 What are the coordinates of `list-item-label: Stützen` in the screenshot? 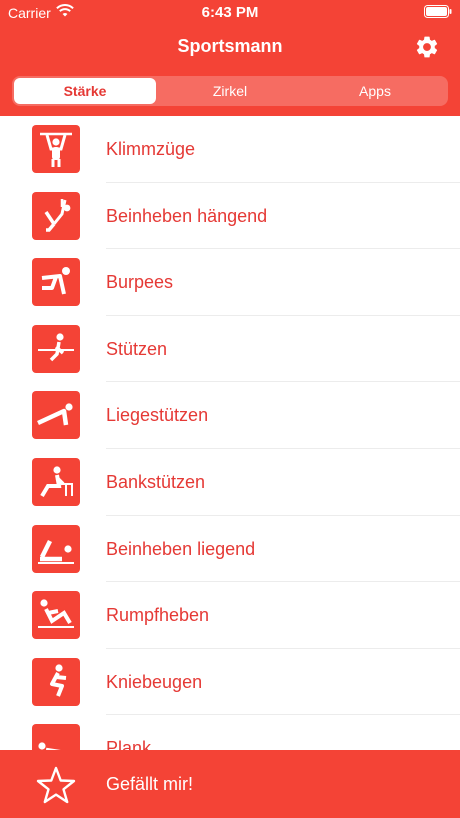 It's located at (137, 348).